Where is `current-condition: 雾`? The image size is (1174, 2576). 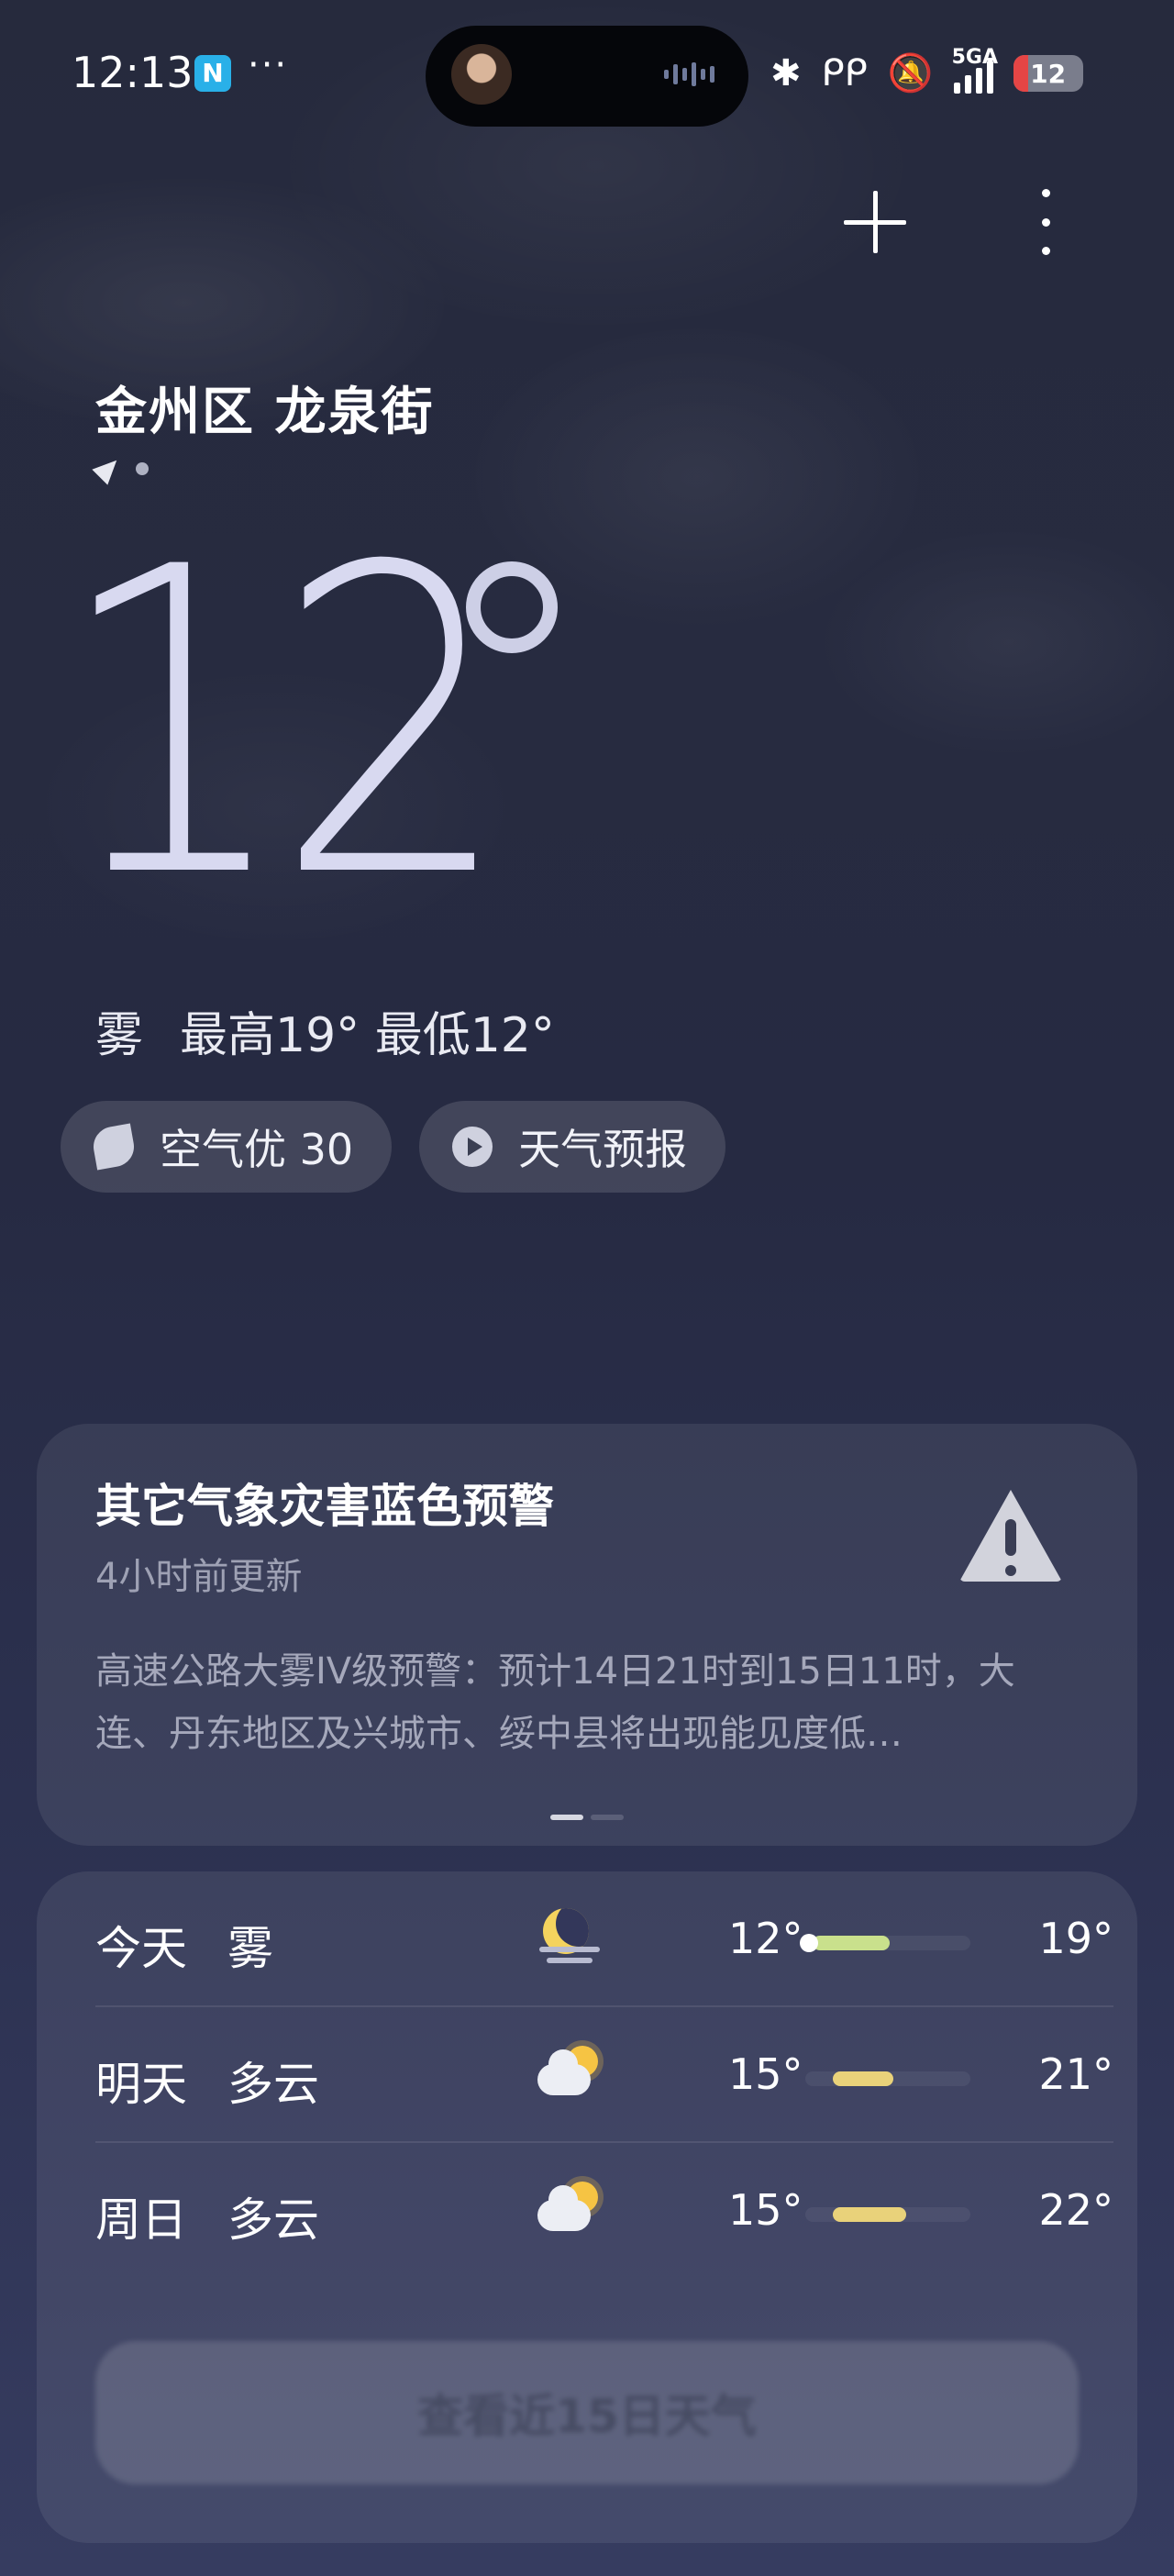
current-condition: 雾 is located at coordinates (119, 1035).